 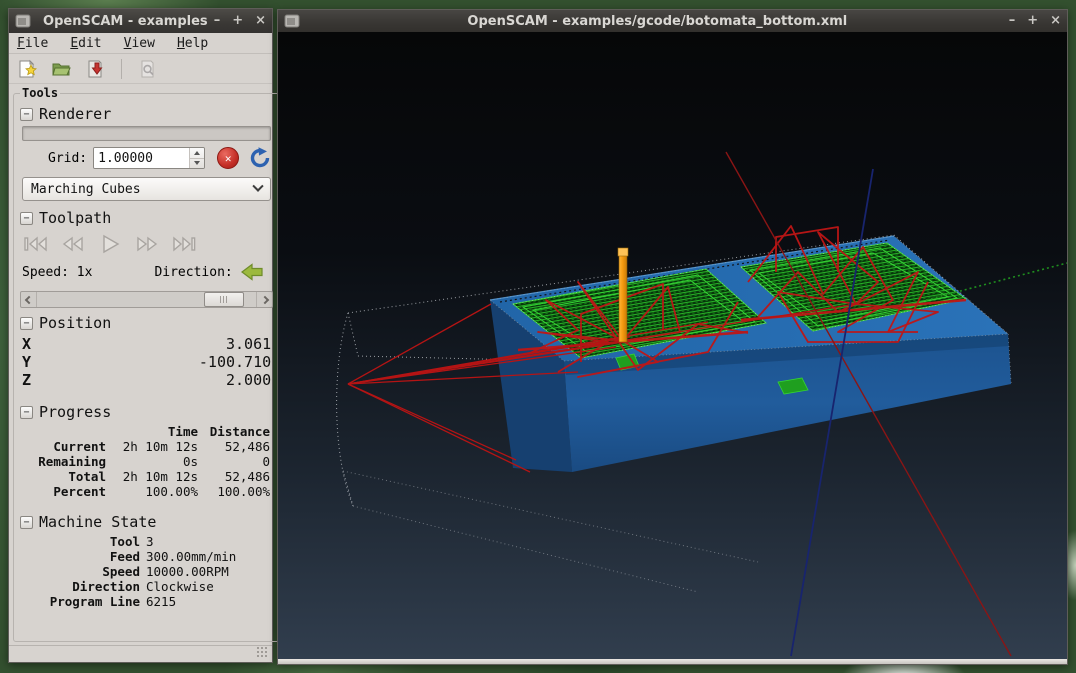 I want to click on window-title: OpenSCAM - examples, so click(x=125, y=21).